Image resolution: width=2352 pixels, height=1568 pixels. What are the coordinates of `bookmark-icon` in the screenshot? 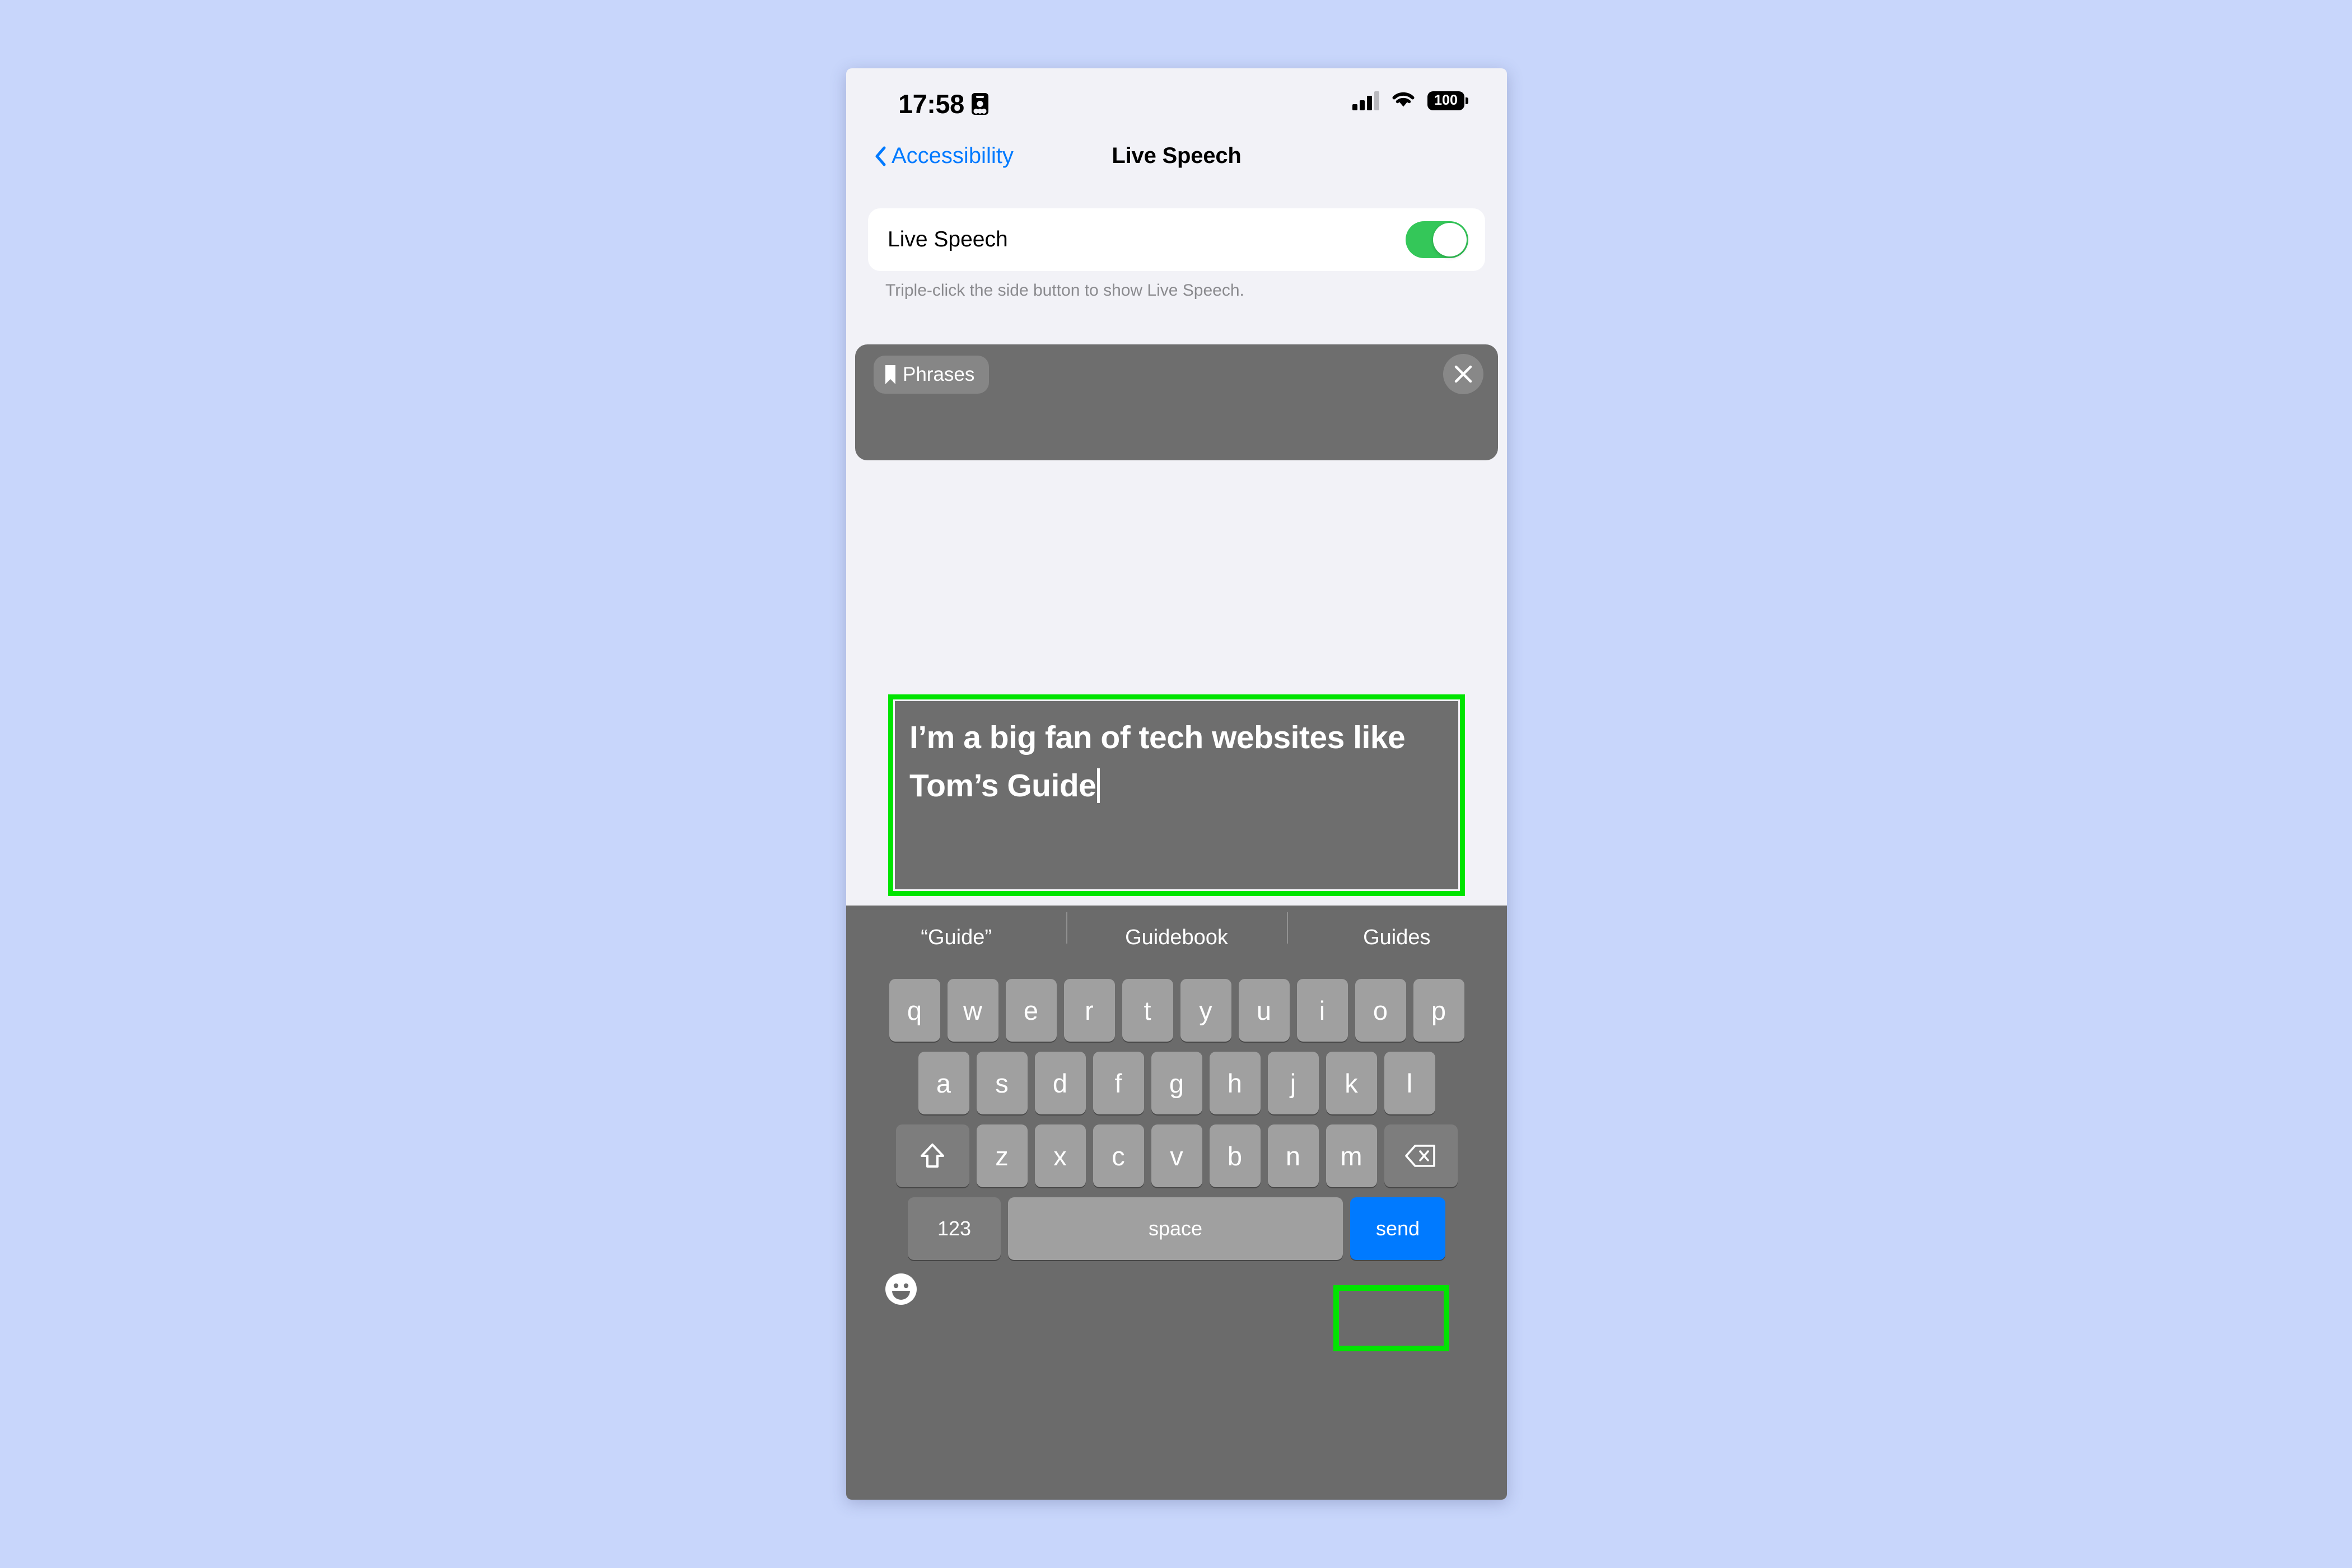 It's located at (890, 375).